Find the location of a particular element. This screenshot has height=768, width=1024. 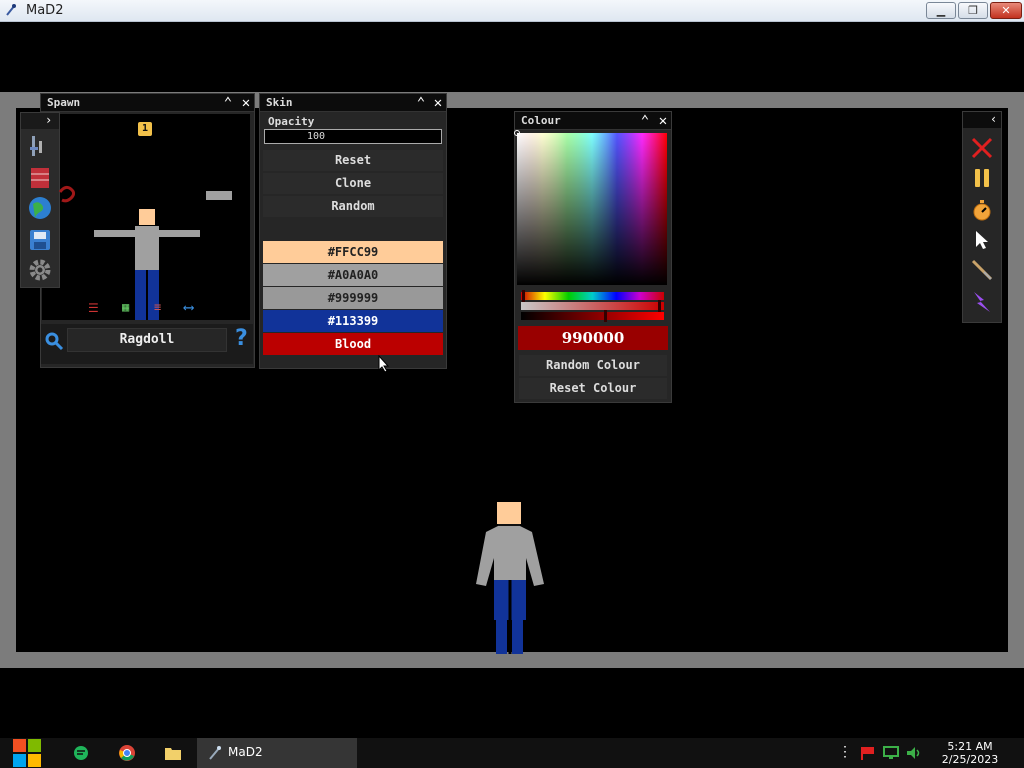

random-button: Random is located at coordinates (353, 206).